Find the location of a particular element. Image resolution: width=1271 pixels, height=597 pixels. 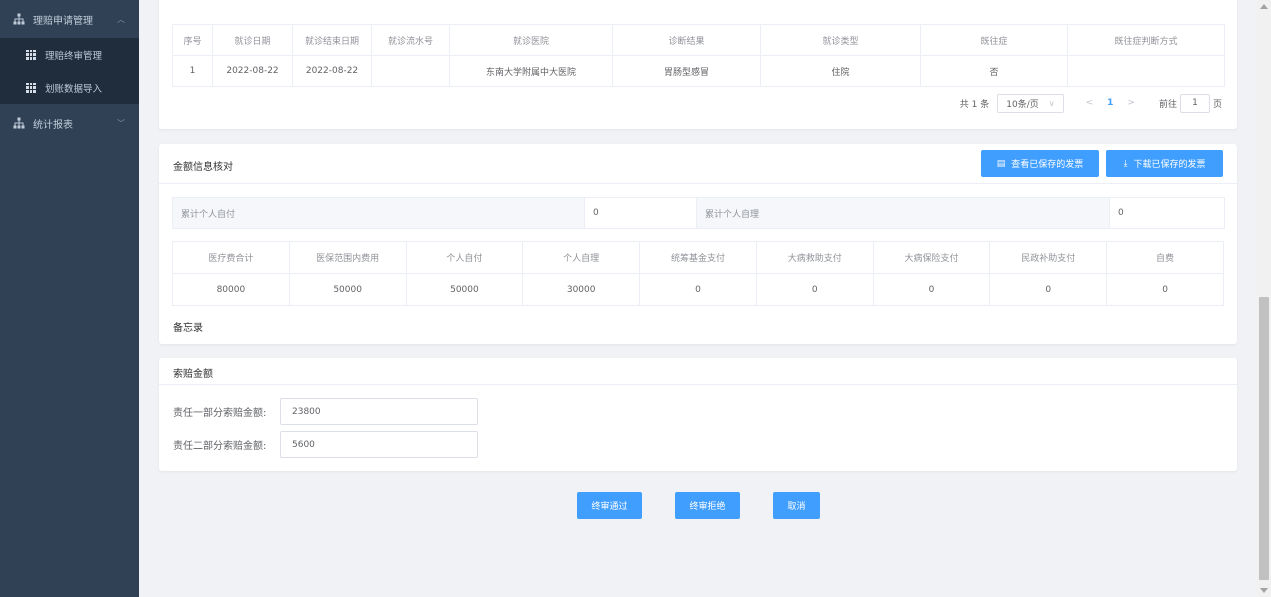

column-header: 个人自理 is located at coordinates (581, 257).